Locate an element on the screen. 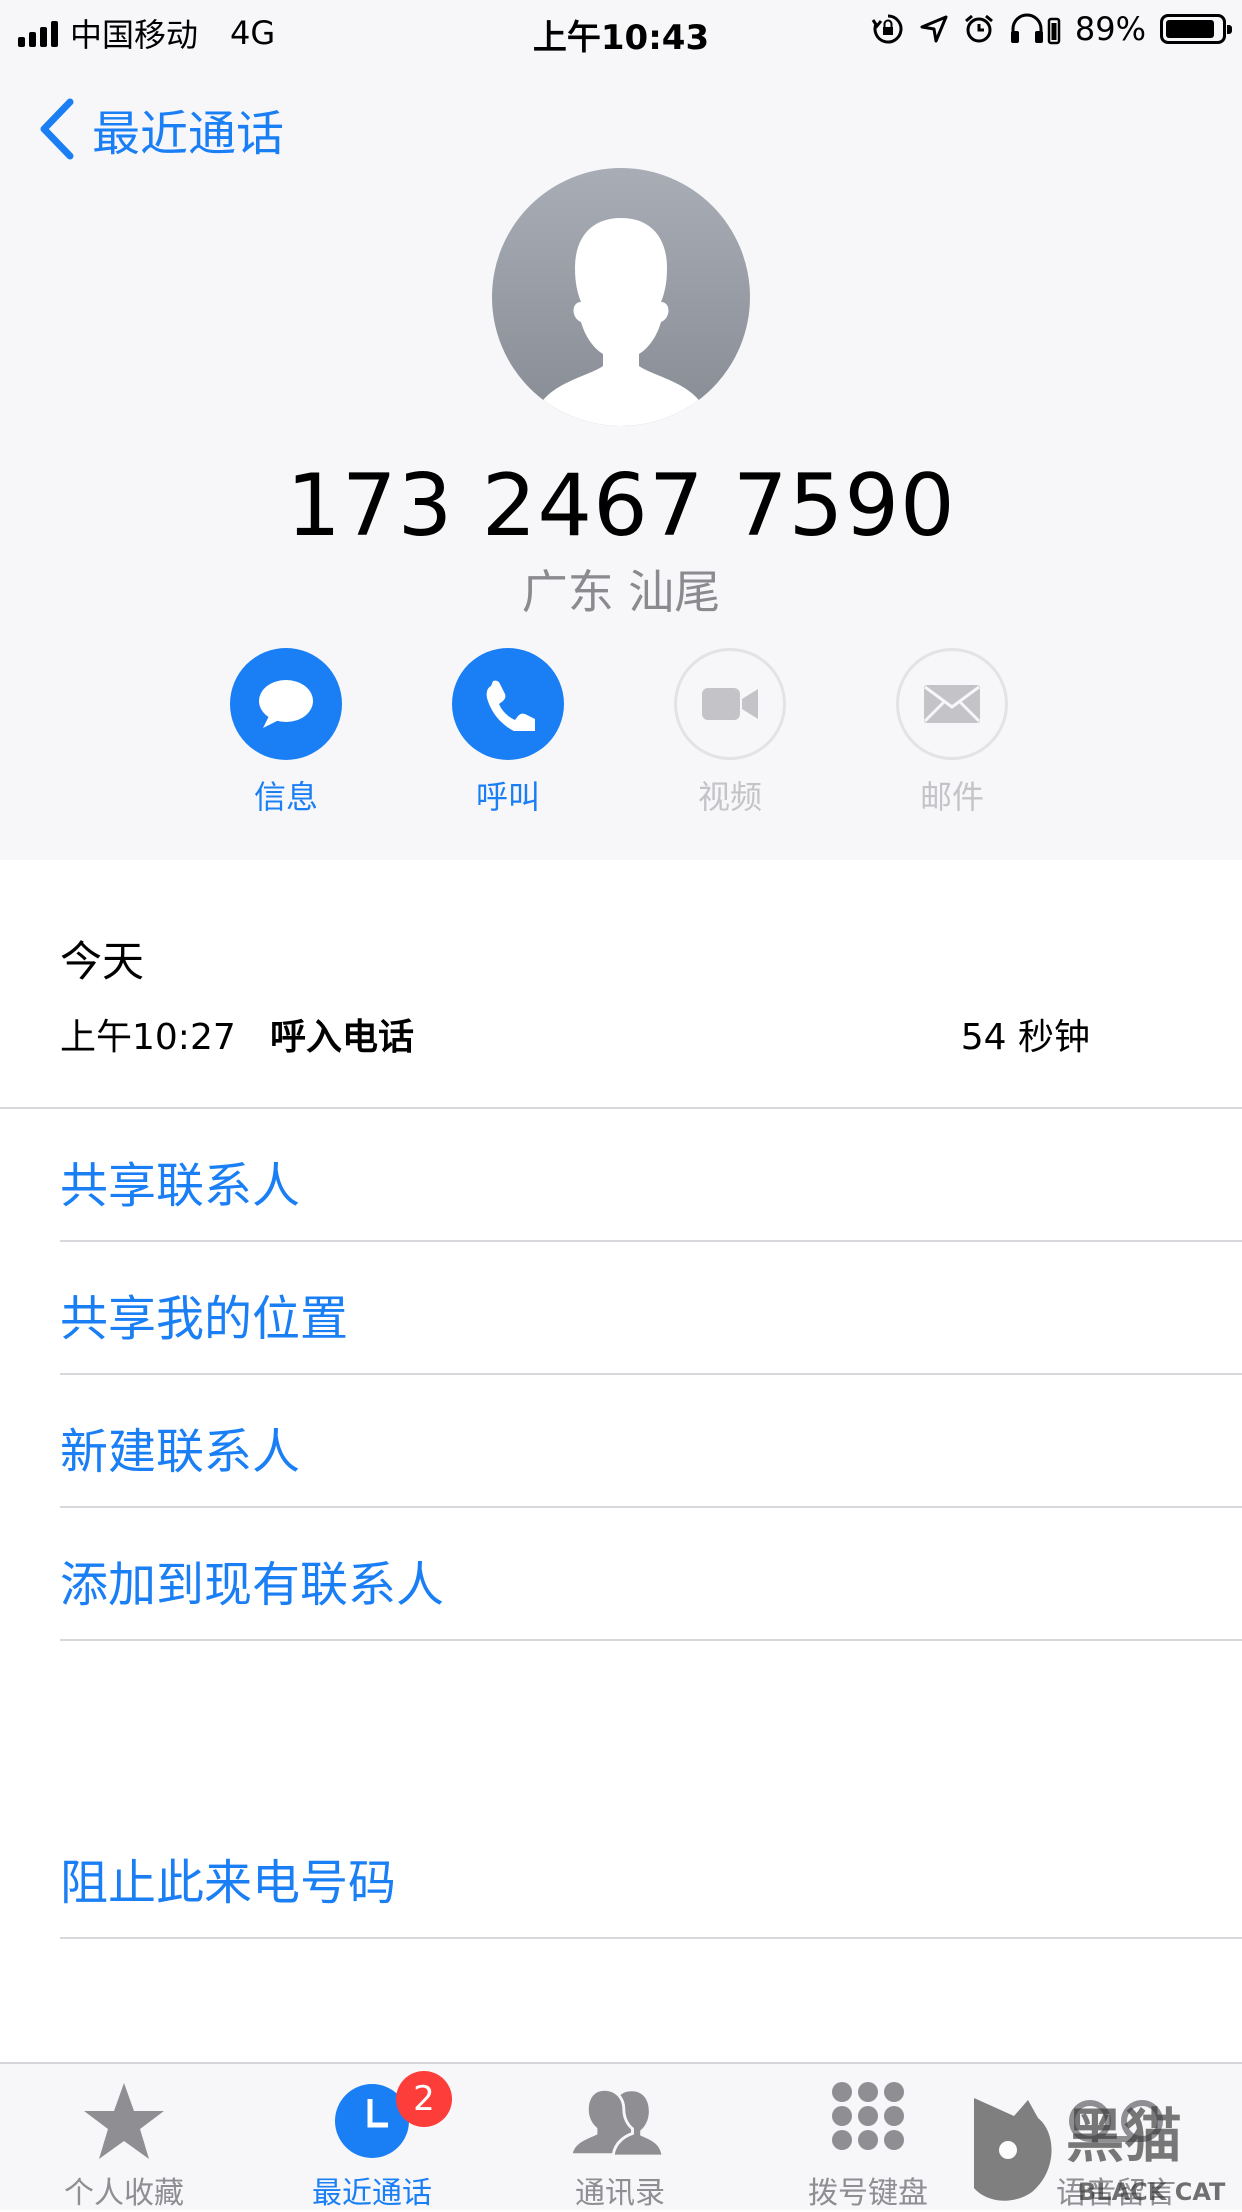 The width and height of the screenshot is (1242, 2212). message-label: 信息 is located at coordinates (285, 797).